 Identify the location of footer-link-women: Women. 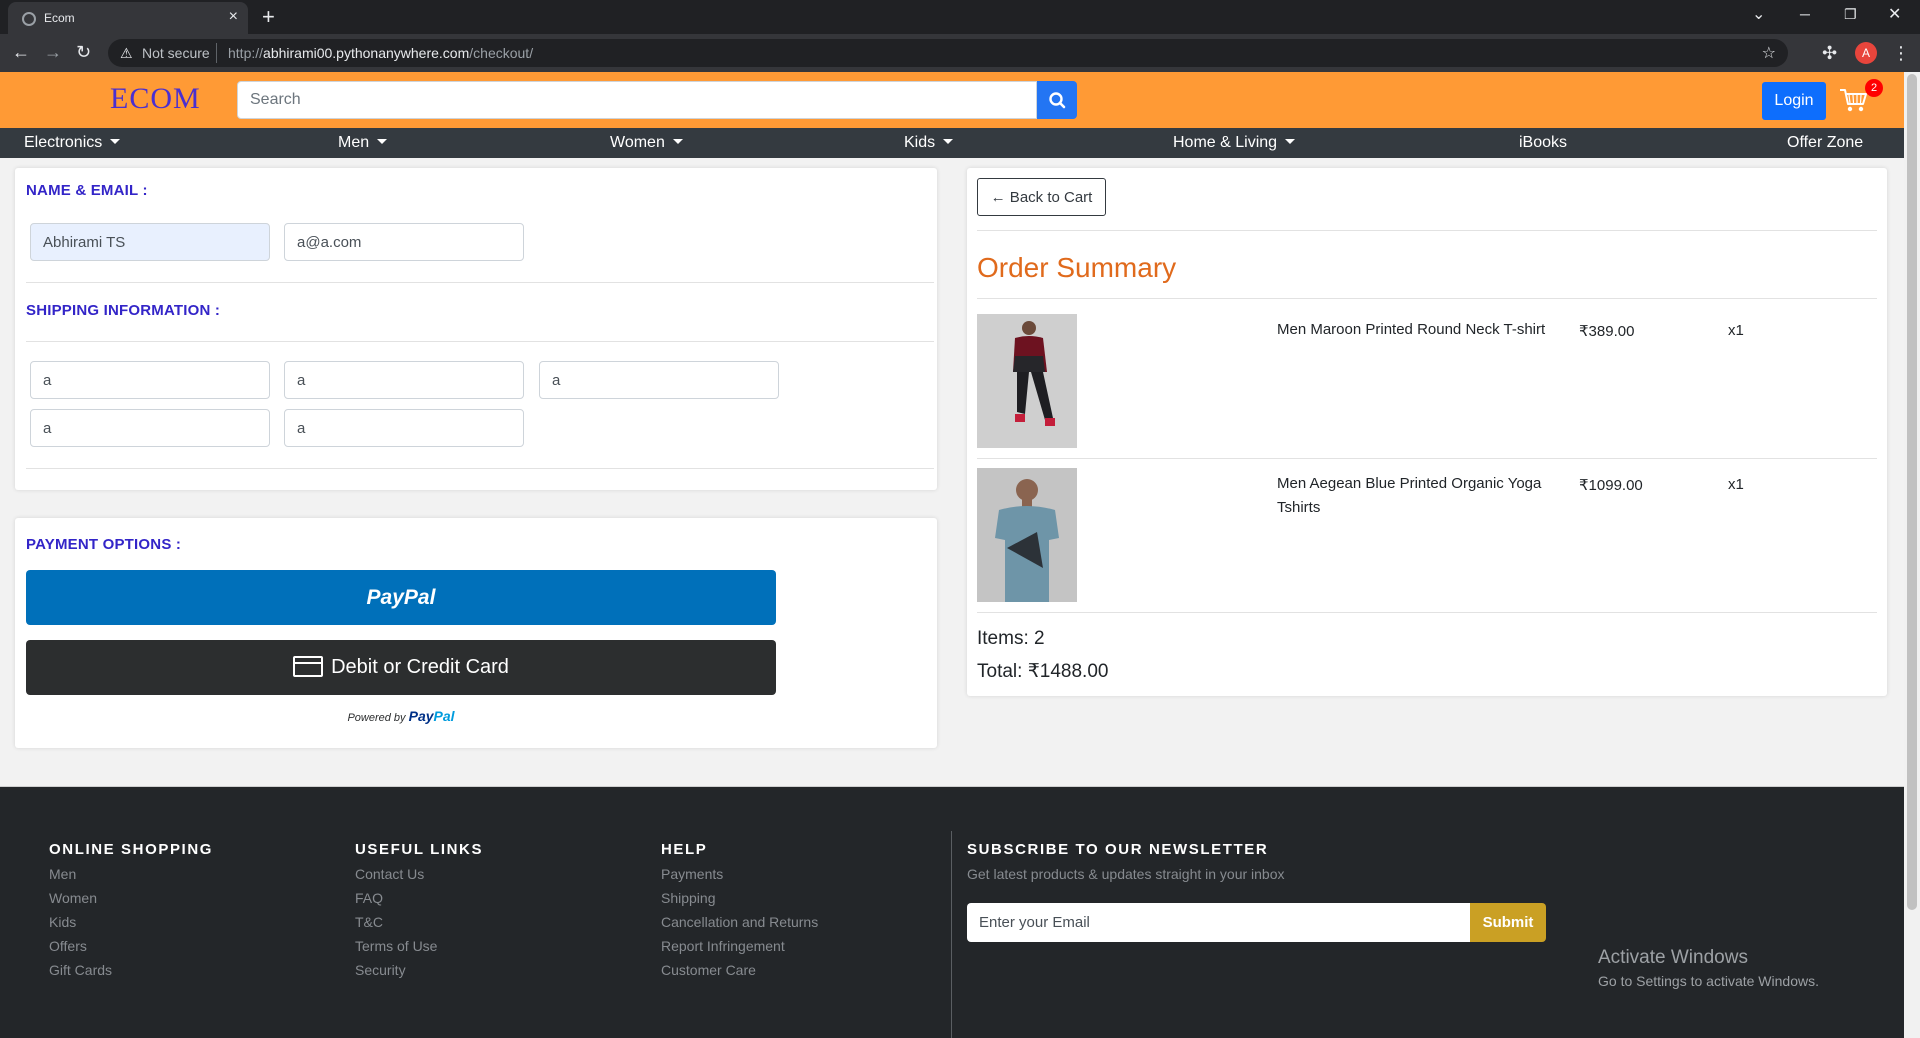
(73, 898).